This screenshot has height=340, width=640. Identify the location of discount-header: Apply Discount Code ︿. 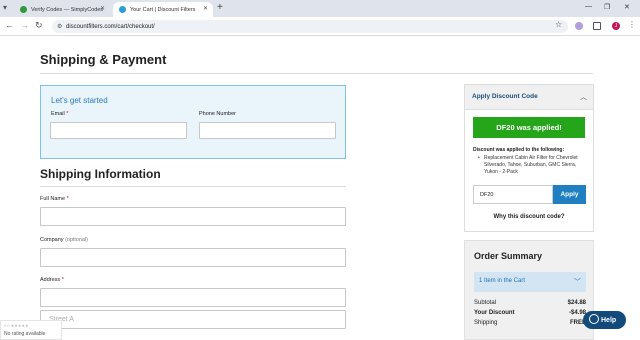
(529, 97).